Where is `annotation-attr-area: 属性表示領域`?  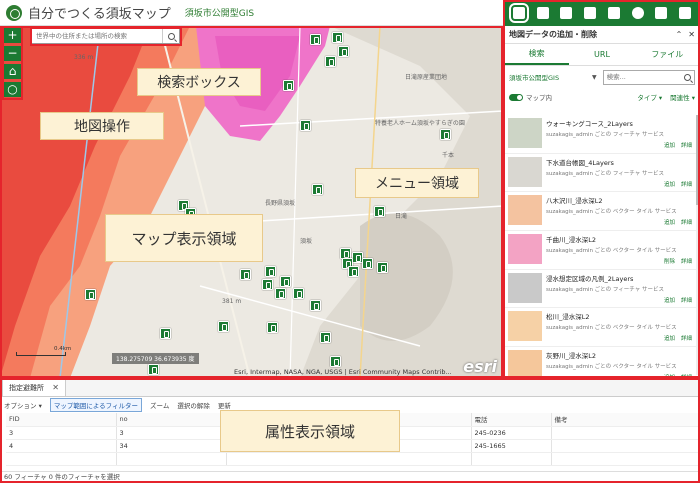 annotation-attr-area: 属性表示領域 is located at coordinates (310, 431).